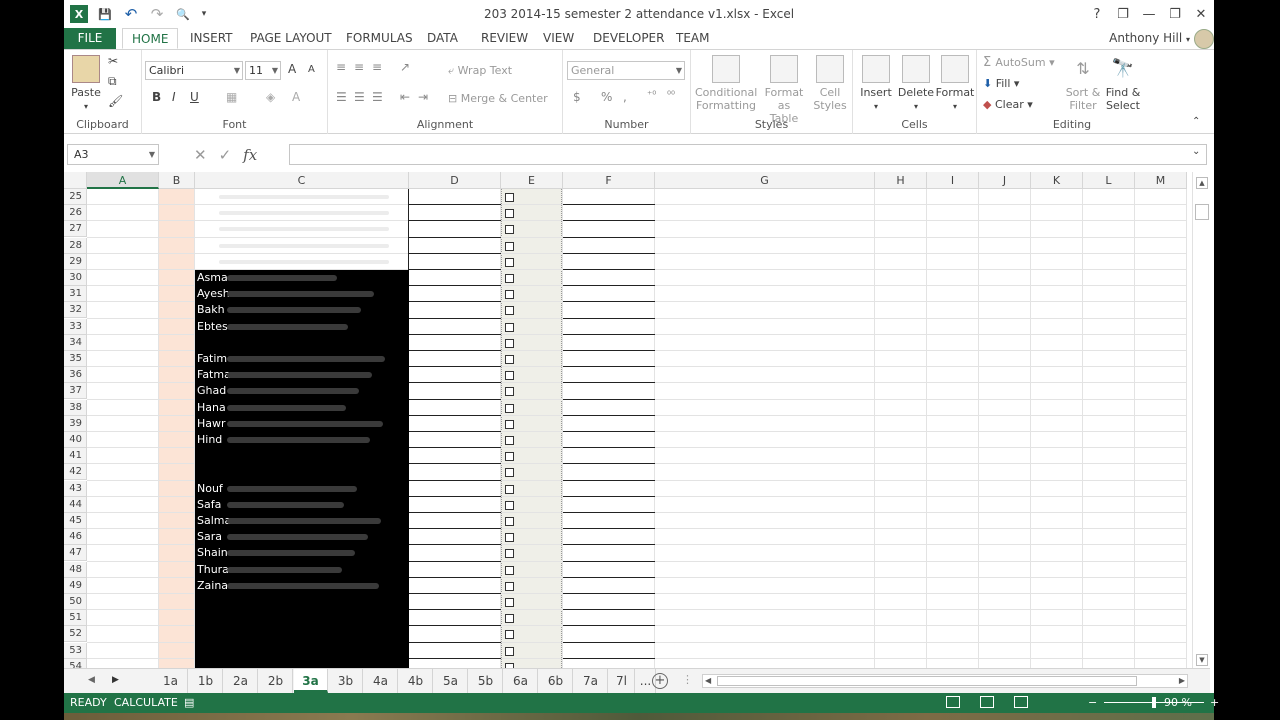 This screenshot has width=1280, height=720. What do you see at coordinates (377, 67) in the screenshot?
I see `bottom-align-icon: ≡` at bounding box center [377, 67].